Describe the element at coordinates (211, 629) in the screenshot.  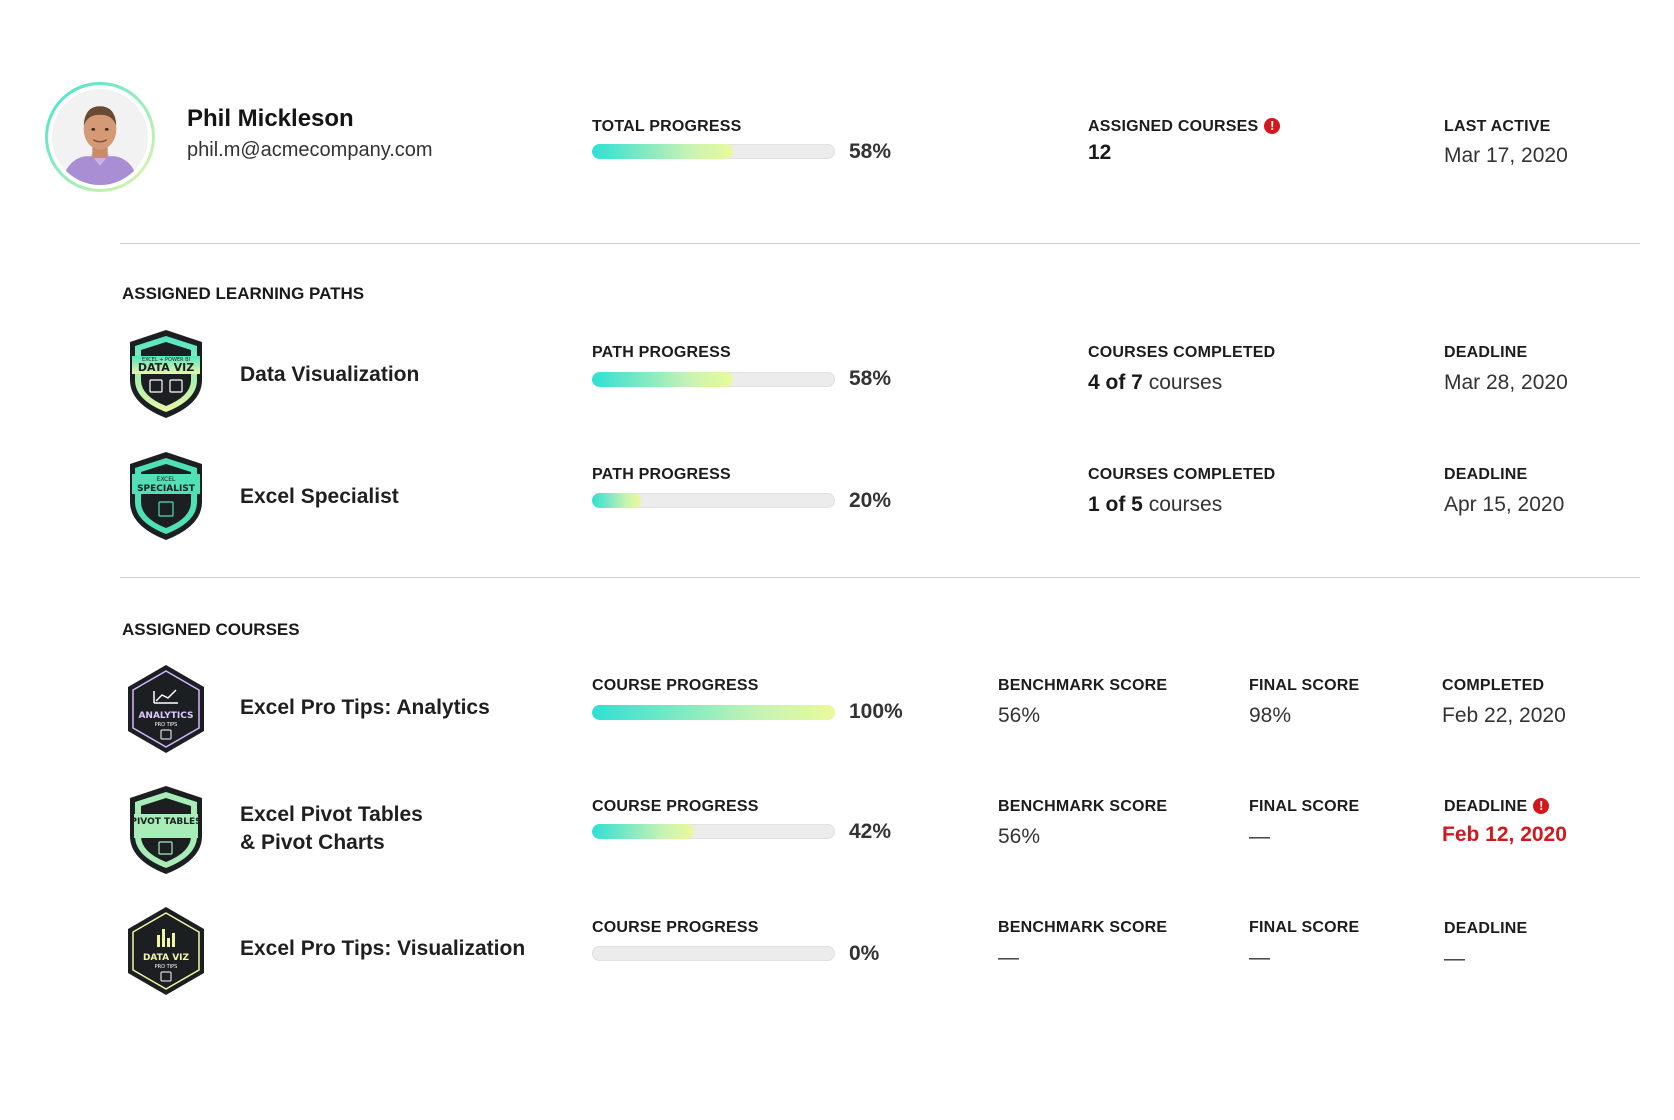
I see `courses-title: ASSIGNED COURSES` at that location.